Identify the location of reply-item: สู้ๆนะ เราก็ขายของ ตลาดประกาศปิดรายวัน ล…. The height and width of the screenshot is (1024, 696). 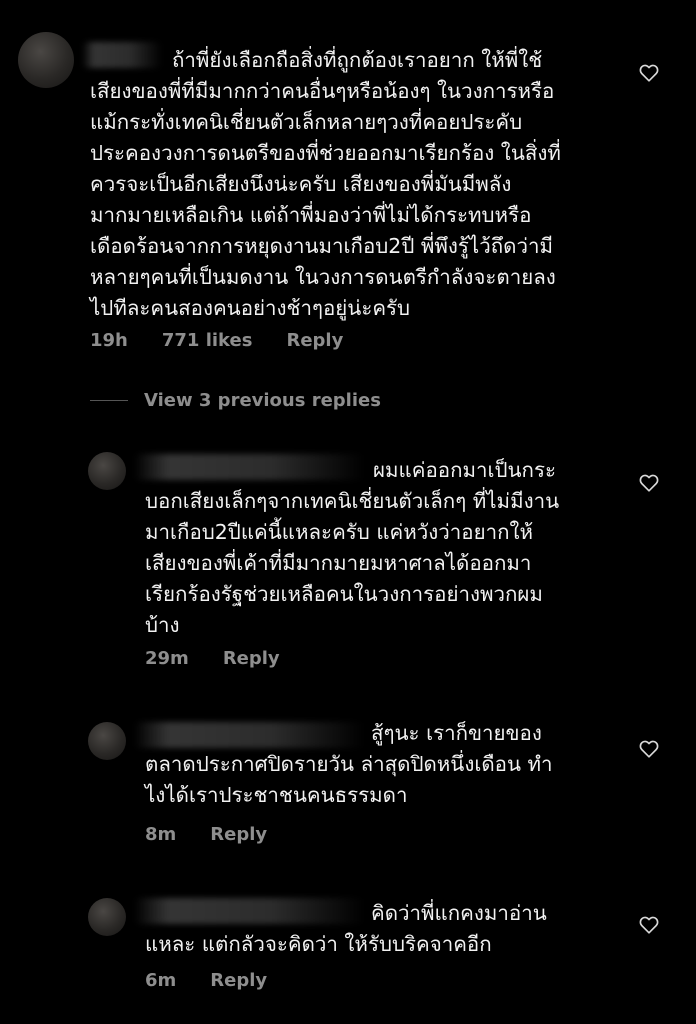
(348, 782).